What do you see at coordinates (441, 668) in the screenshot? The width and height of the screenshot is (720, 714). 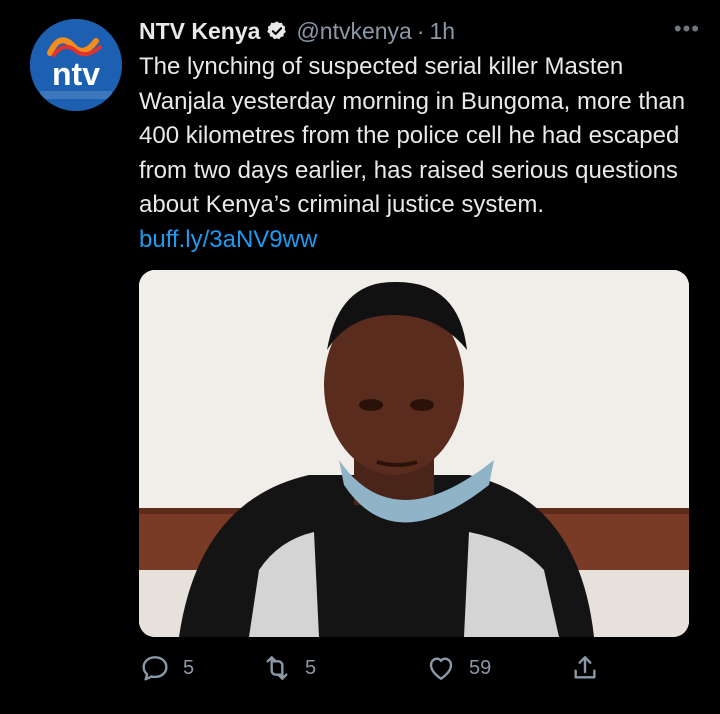 I see `like-icon` at bounding box center [441, 668].